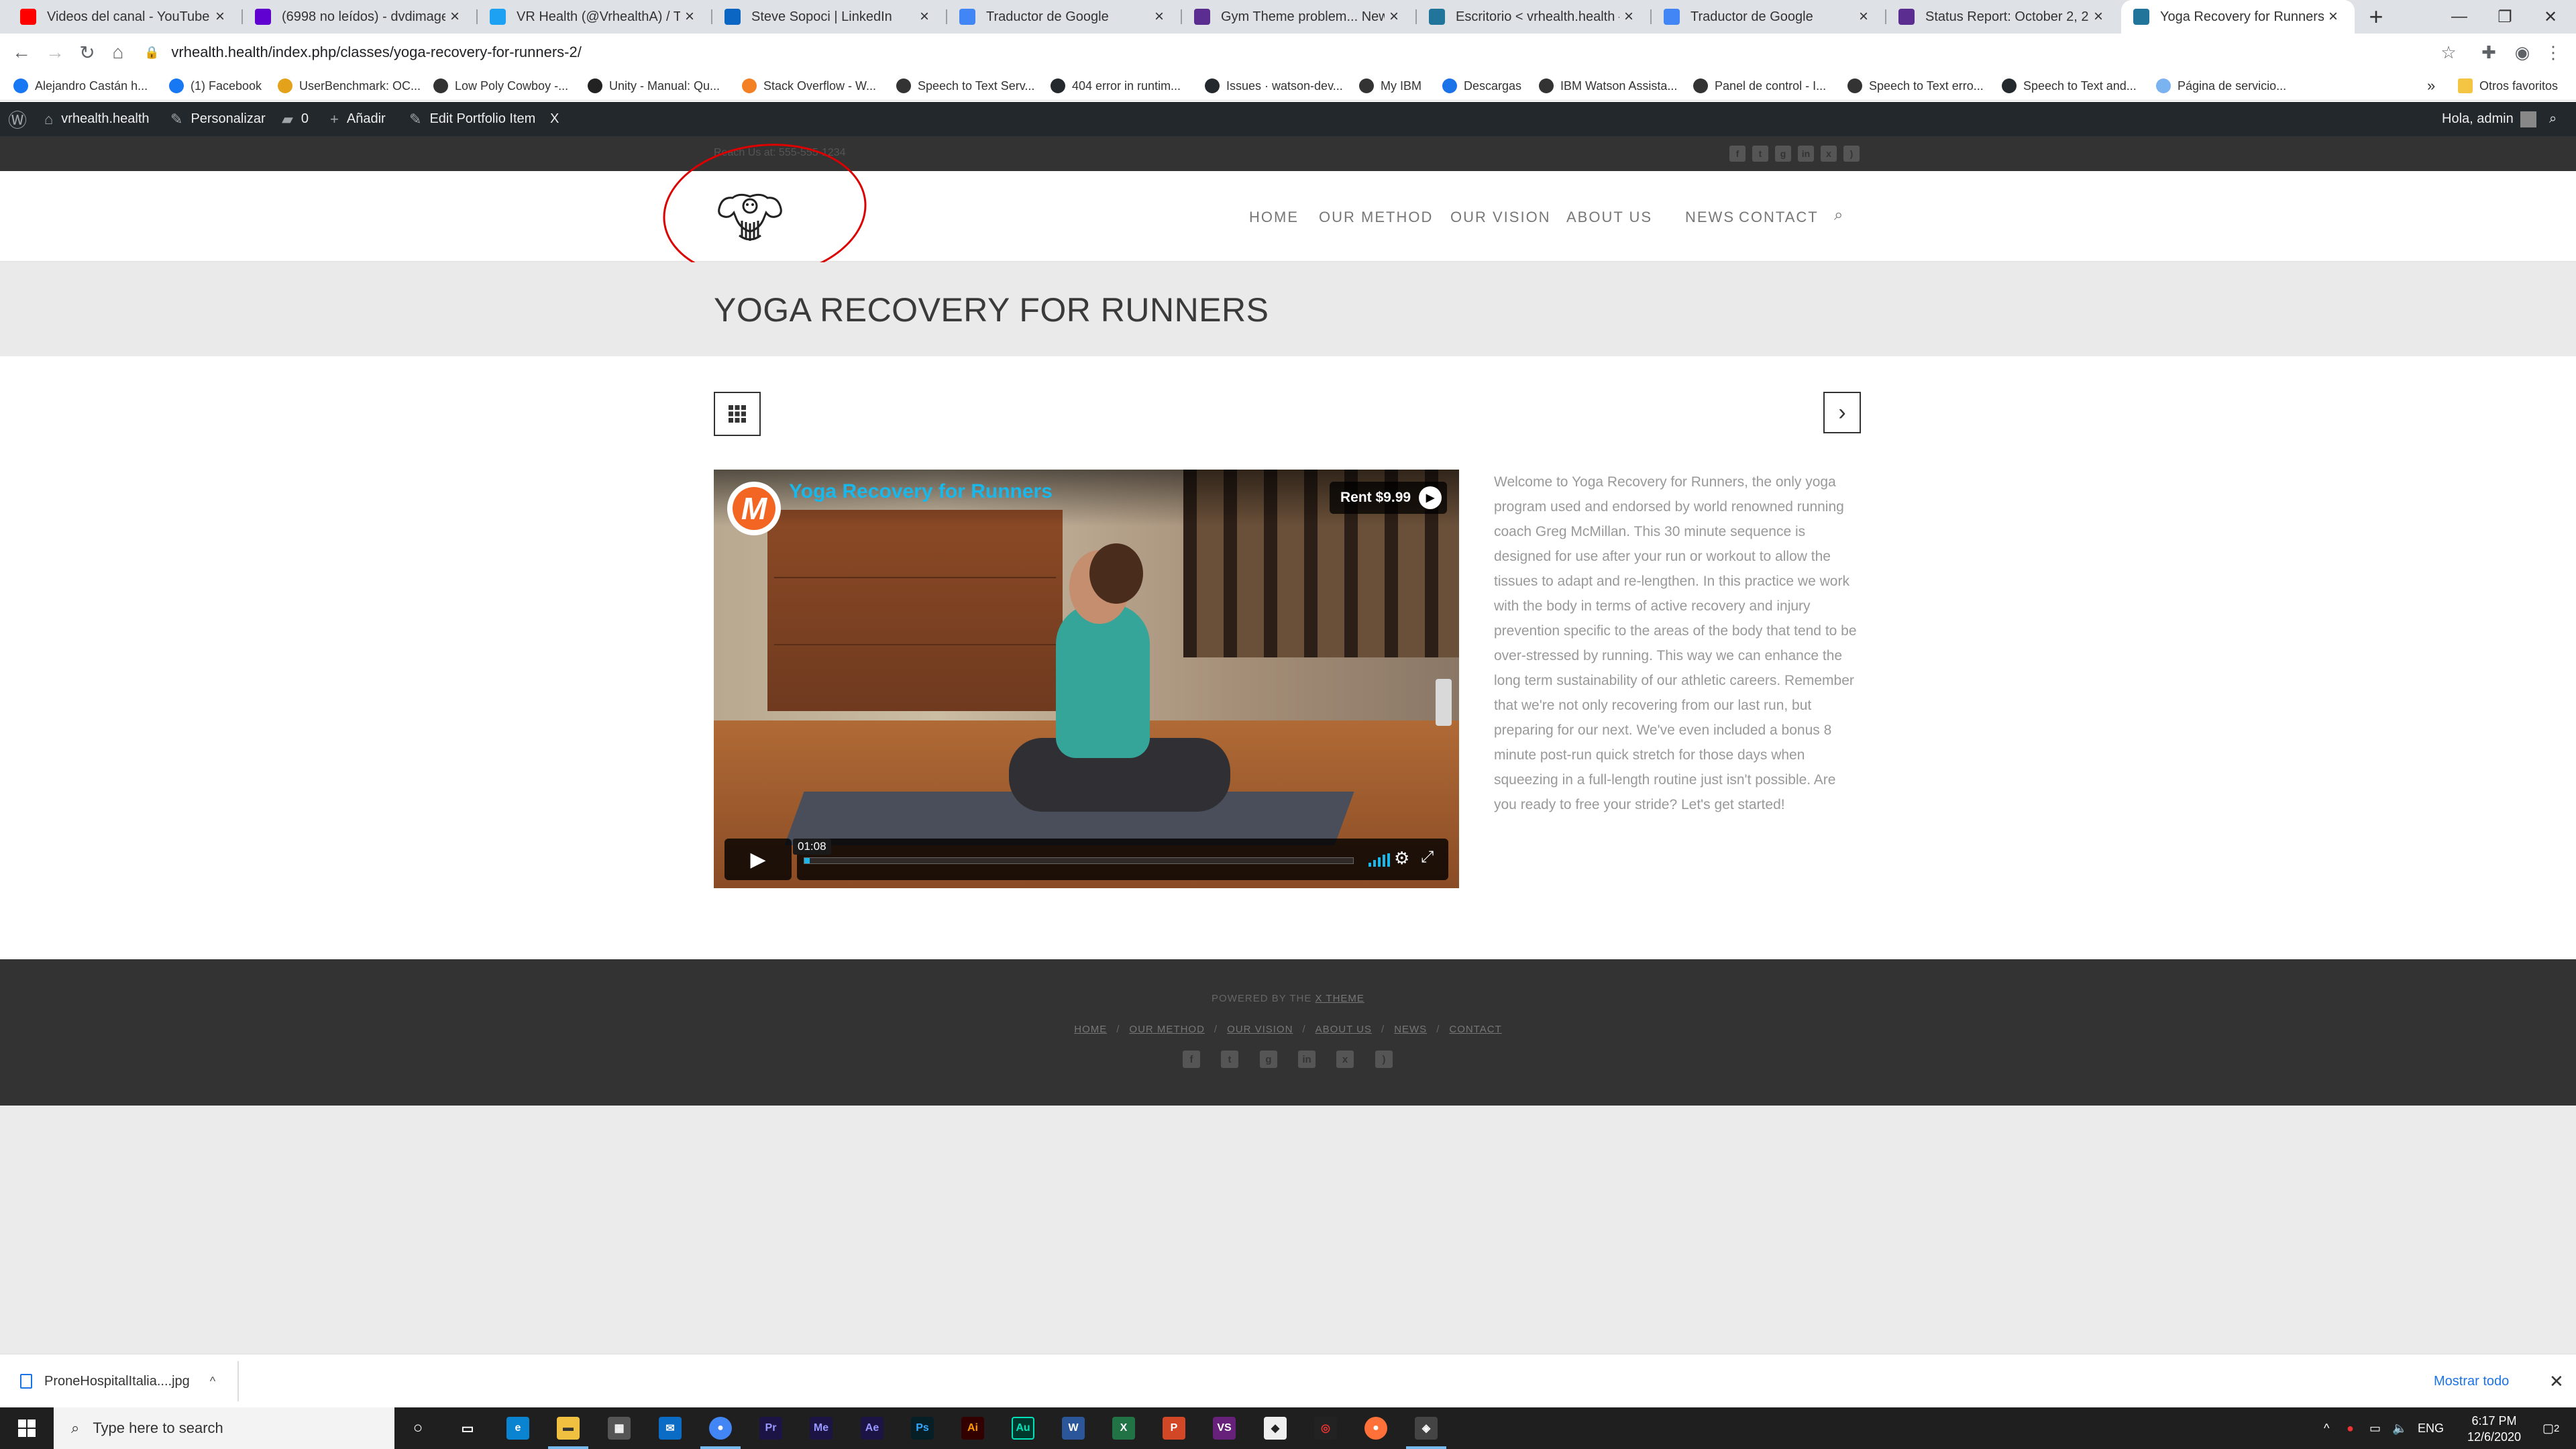 The image size is (2576, 1449). What do you see at coordinates (554, 119) in the screenshot?
I see `admin-x-link: X` at bounding box center [554, 119].